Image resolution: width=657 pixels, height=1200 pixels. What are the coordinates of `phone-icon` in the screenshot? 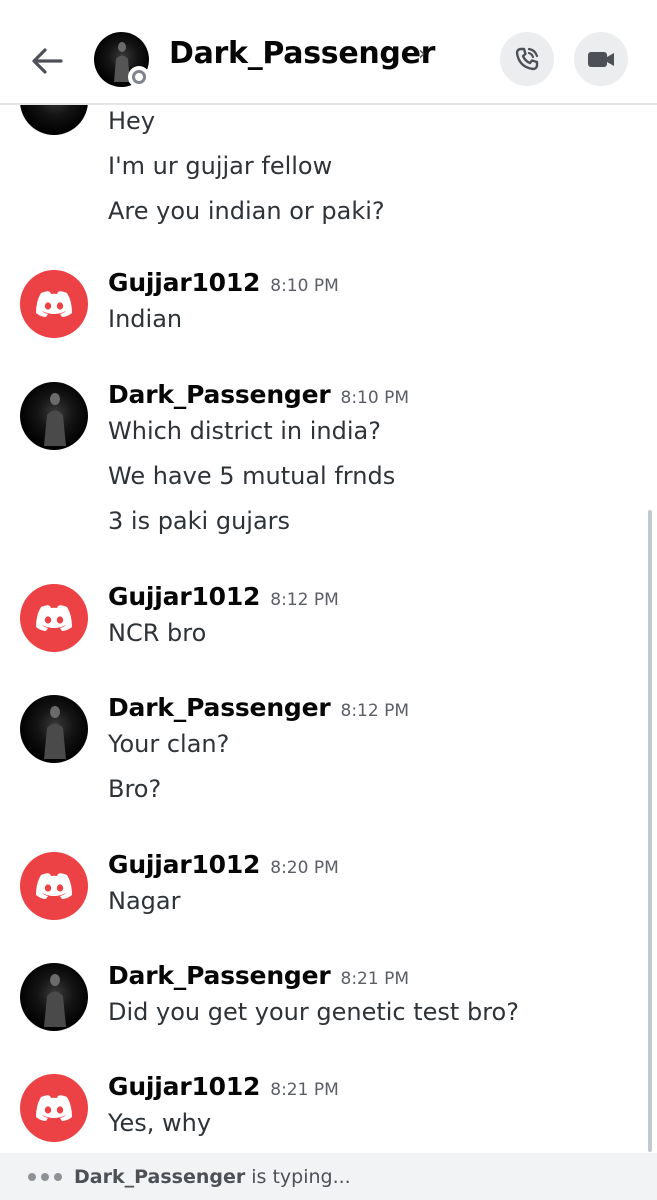 It's located at (527, 59).